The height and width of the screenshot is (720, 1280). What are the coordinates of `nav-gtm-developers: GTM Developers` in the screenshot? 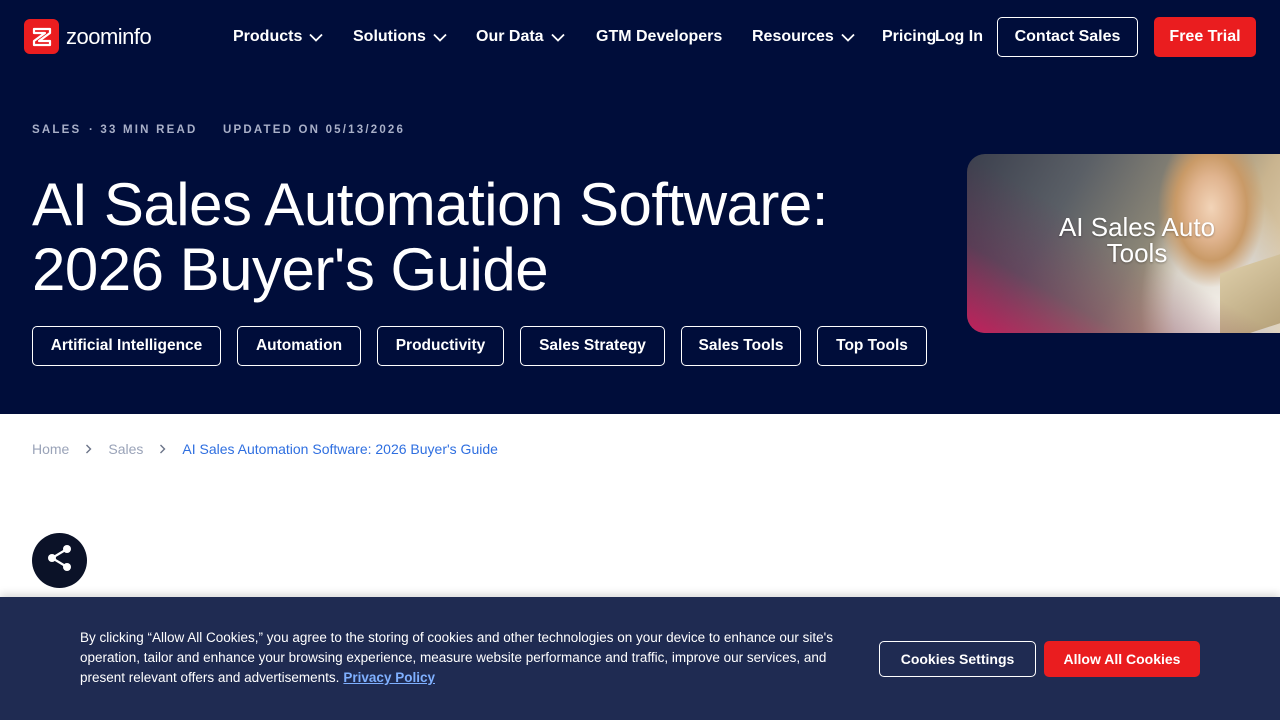 It's located at (659, 37).